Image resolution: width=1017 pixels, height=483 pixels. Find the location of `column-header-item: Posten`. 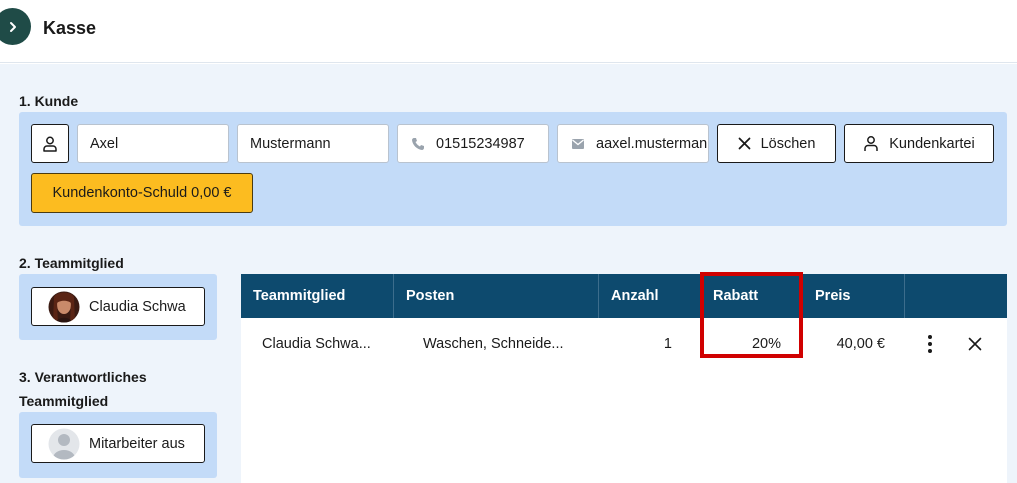

column-header-item: Posten is located at coordinates (496, 296).